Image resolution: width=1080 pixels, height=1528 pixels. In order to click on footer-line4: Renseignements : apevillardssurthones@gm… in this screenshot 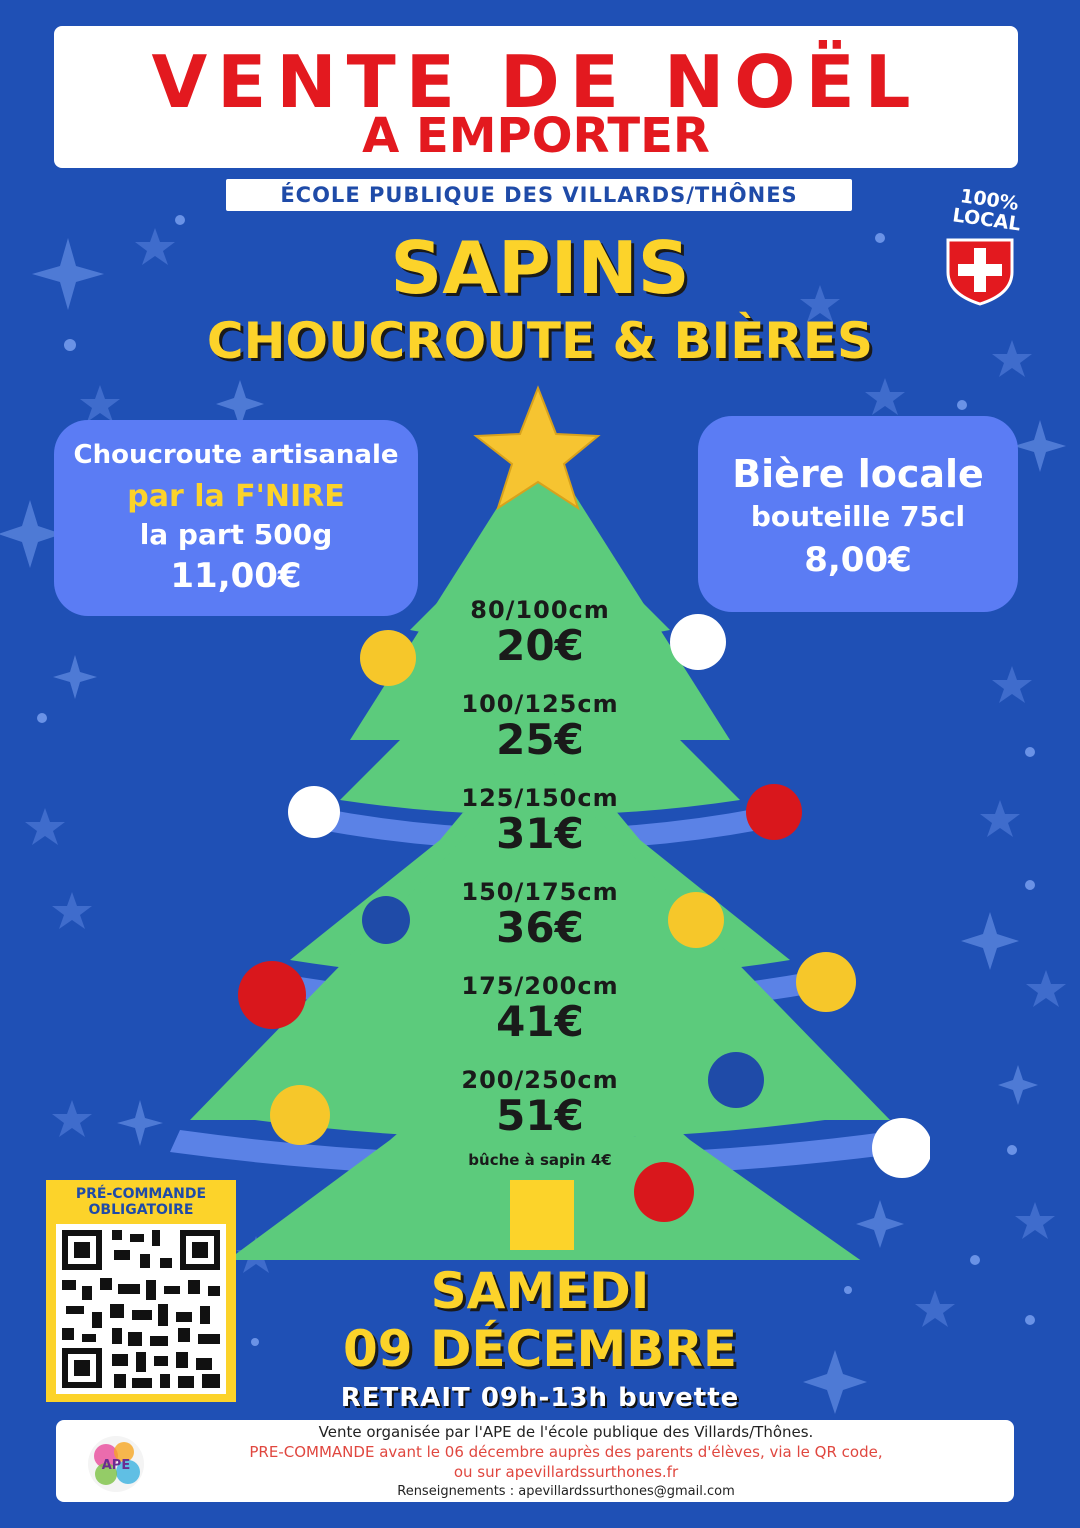, I will do `click(566, 1492)`.